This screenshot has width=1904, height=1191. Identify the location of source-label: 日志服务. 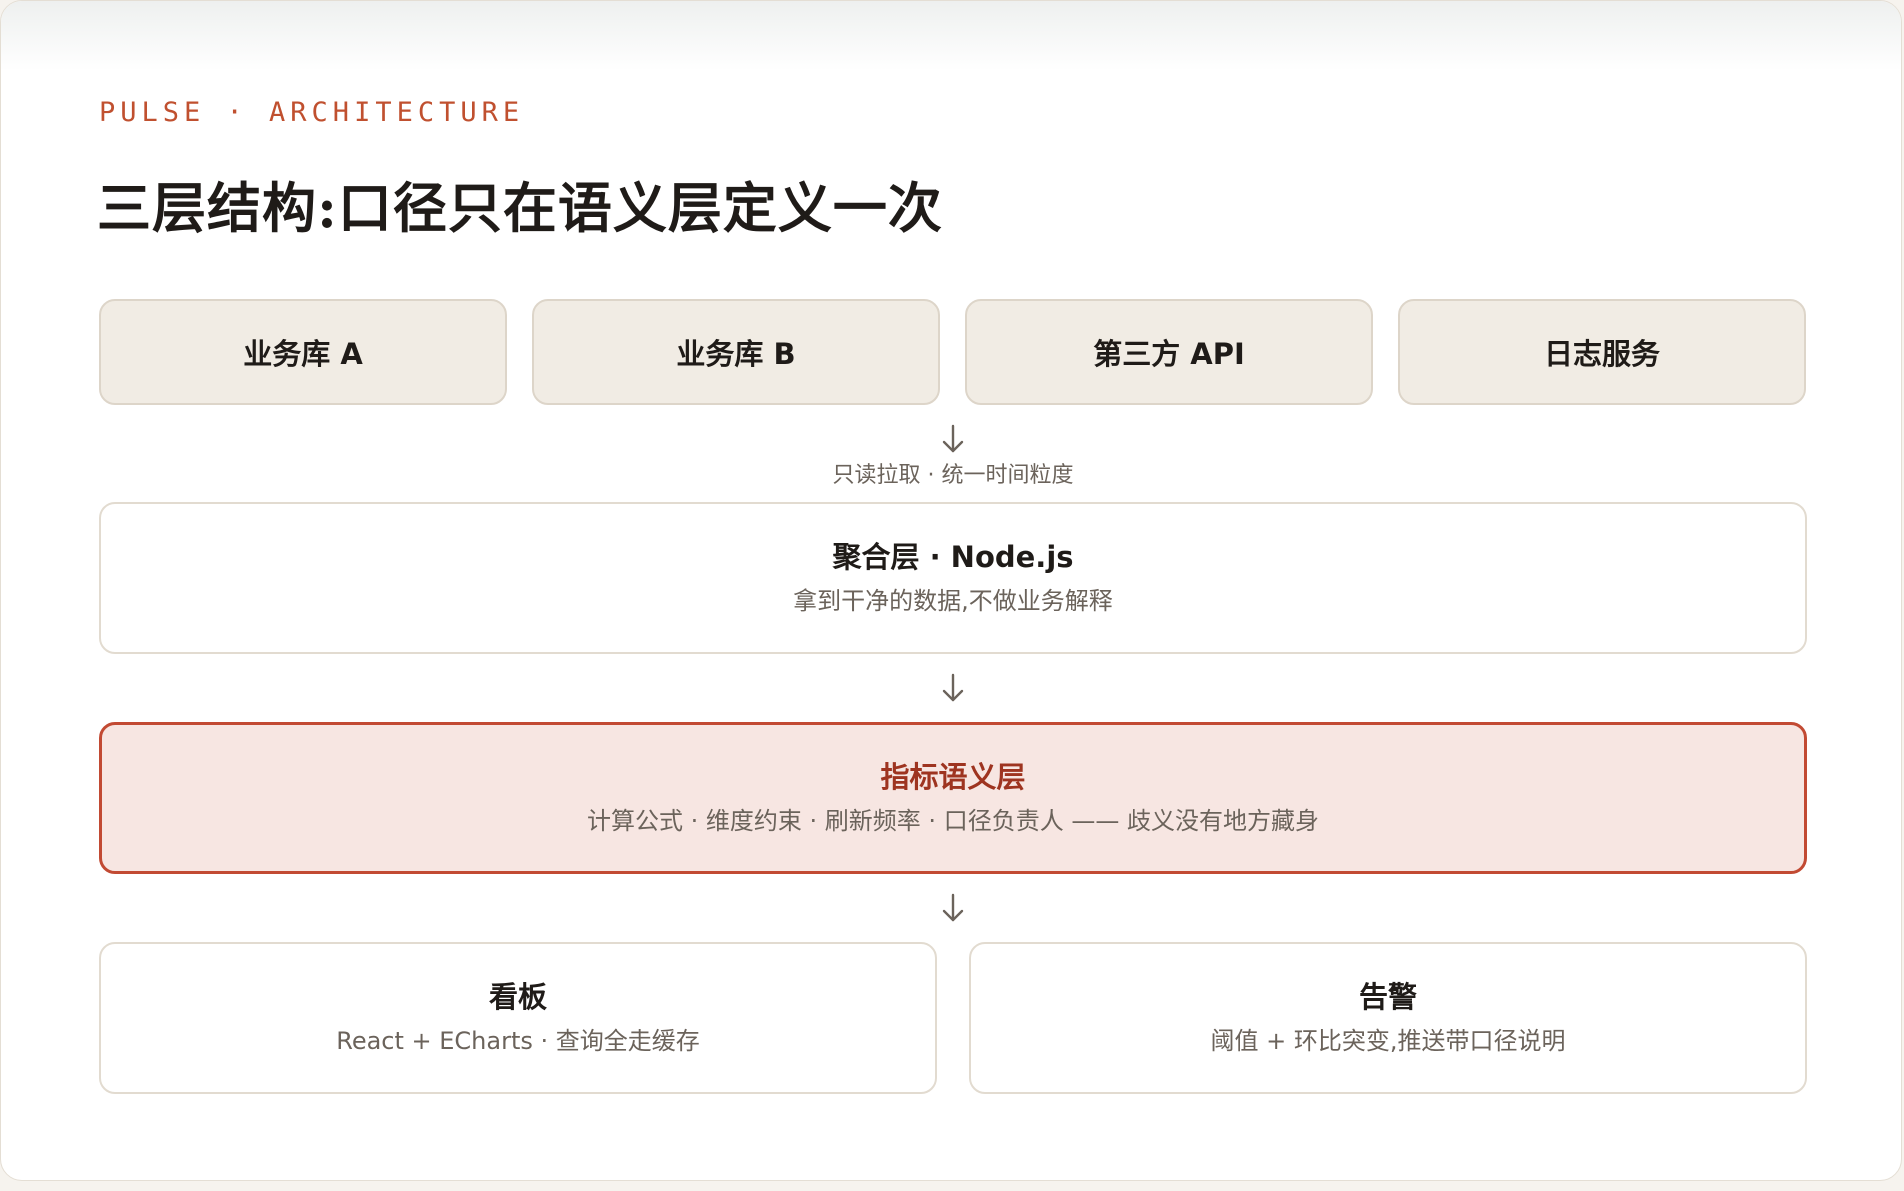
(1601, 354).